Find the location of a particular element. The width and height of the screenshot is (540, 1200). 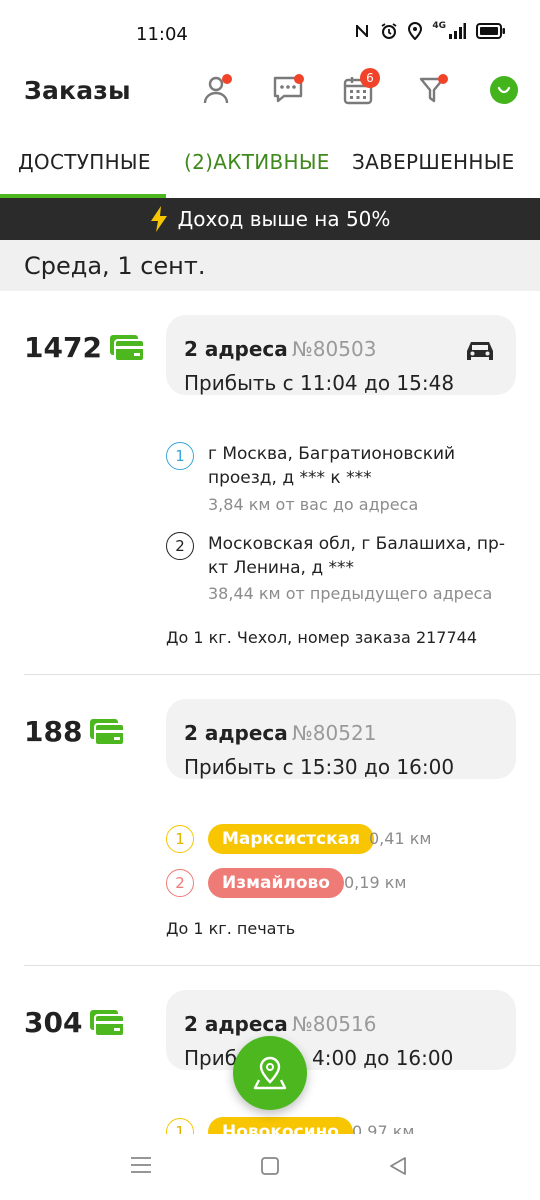

status-icons: 4G is located at coordinates (430, 30).